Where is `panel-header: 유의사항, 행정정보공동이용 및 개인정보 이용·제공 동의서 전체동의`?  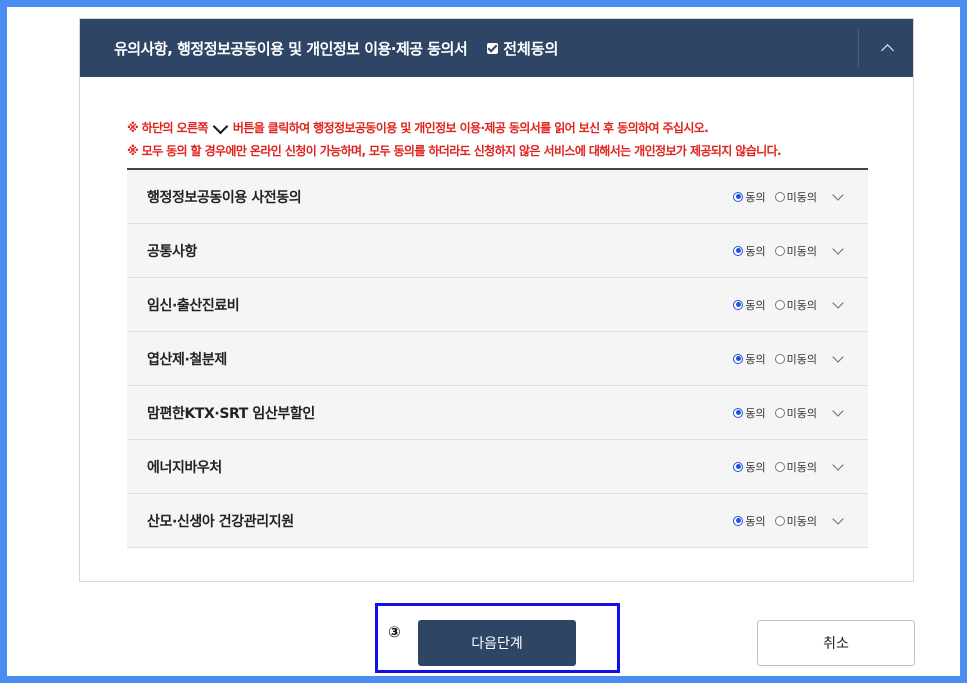 panel-header: 유의사항, 행정정보공동이용 및 개인정보 이용·제공 동의서 전체동의 is located at coordinates (496, 48).